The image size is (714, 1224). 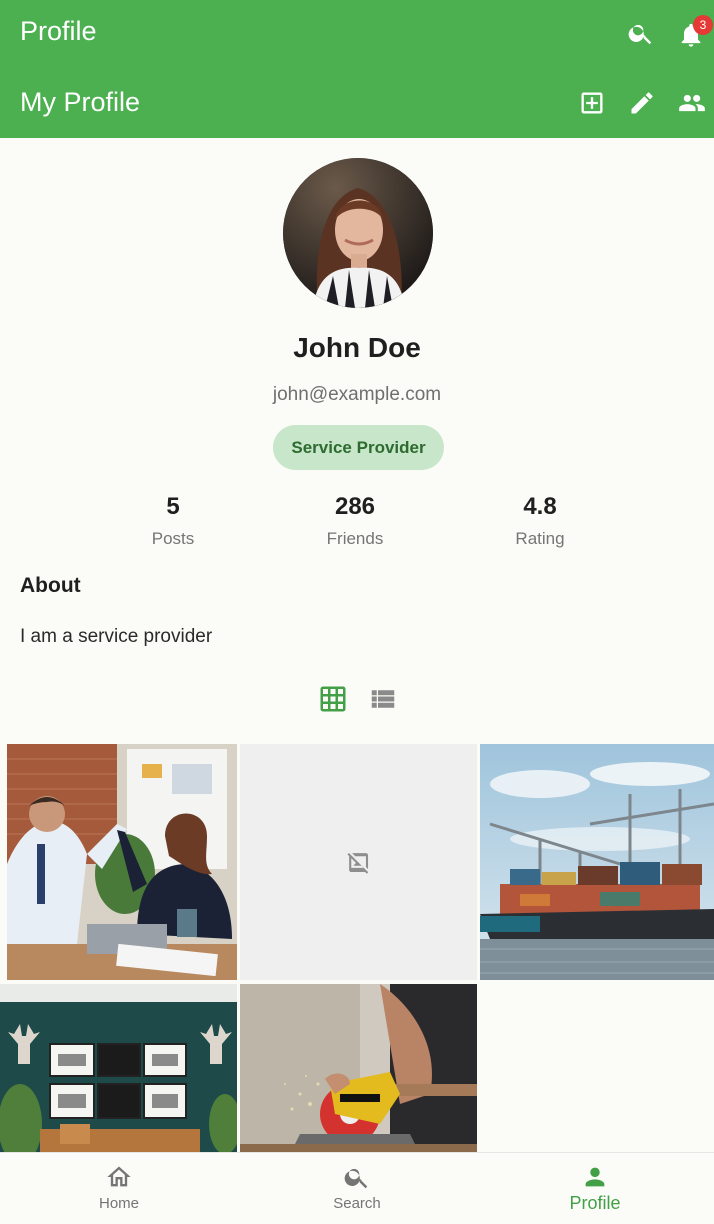 I want to click on friends-button, so click(x=692, y=103).